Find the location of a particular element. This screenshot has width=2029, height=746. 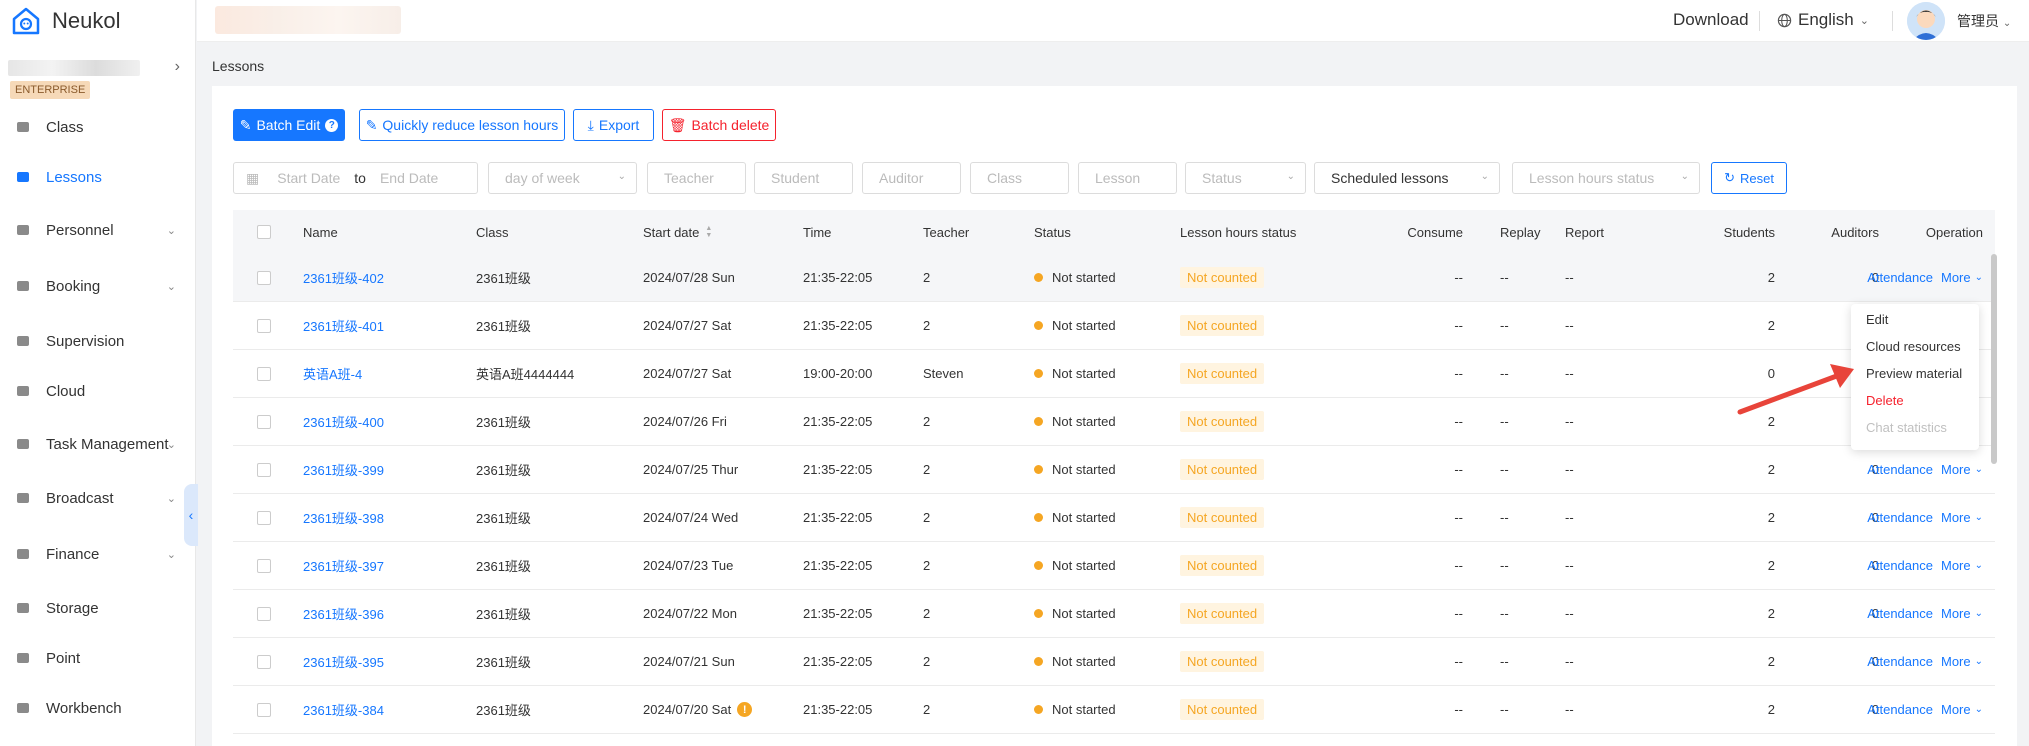

auditor-input: Auditor is located at coordinates (911, 178).